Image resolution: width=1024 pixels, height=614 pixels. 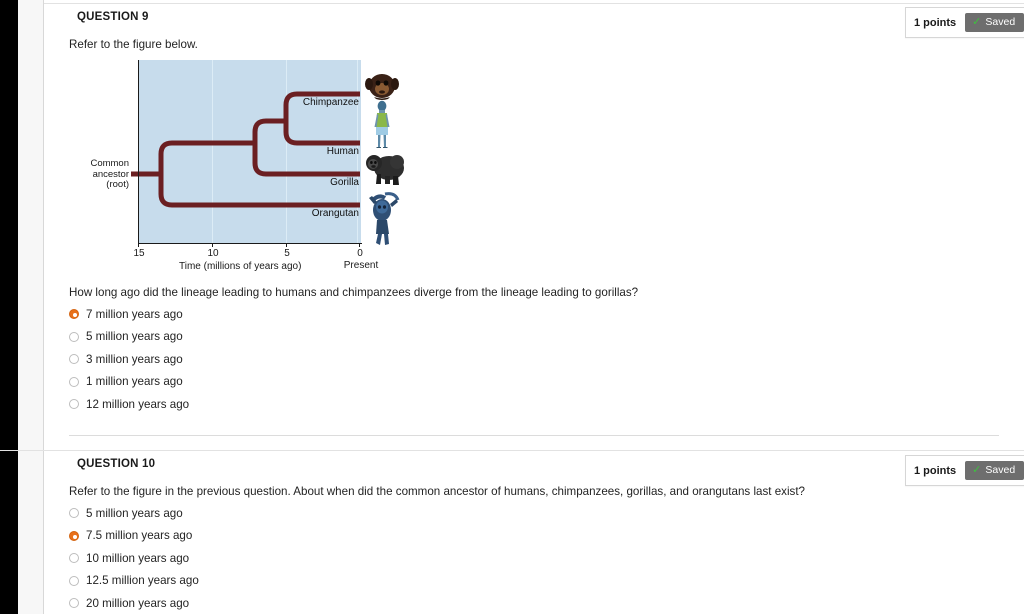 I want to click on tip-label-orangutan: Orangutan, so click(x=335, y=213).